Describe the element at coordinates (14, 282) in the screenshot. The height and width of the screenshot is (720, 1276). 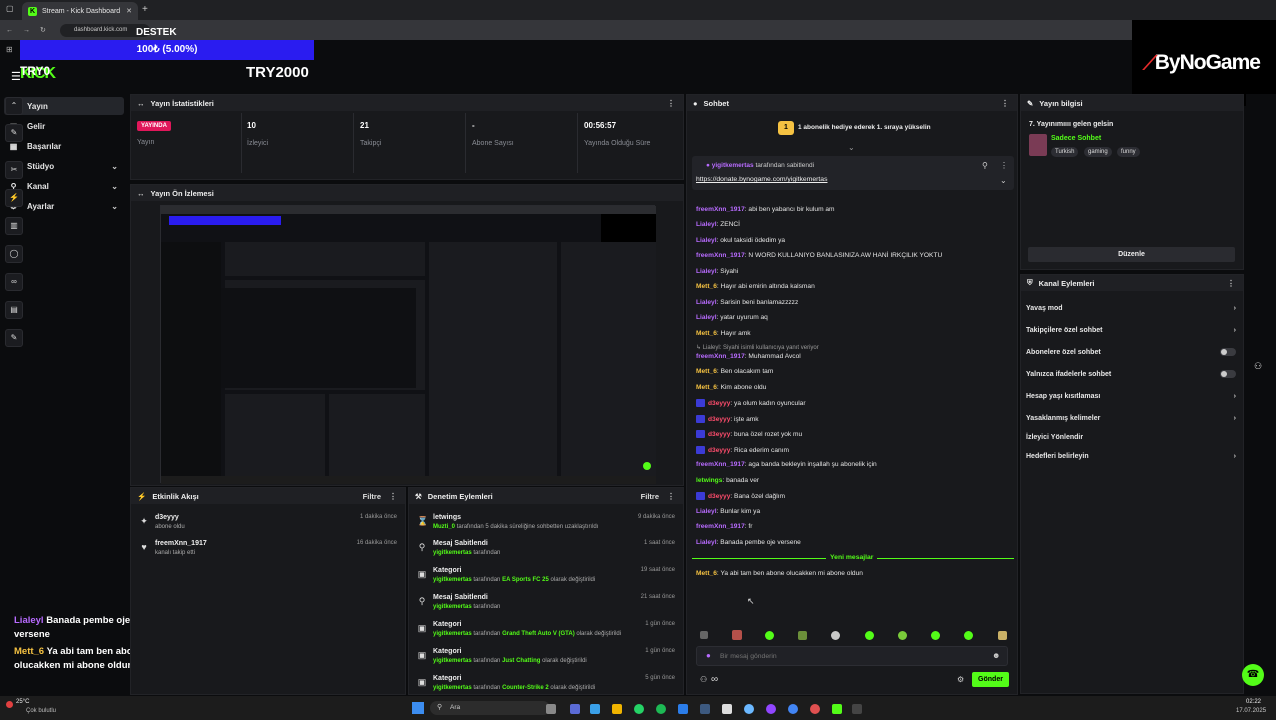
I see `infinity-icon: ∞` at that location.